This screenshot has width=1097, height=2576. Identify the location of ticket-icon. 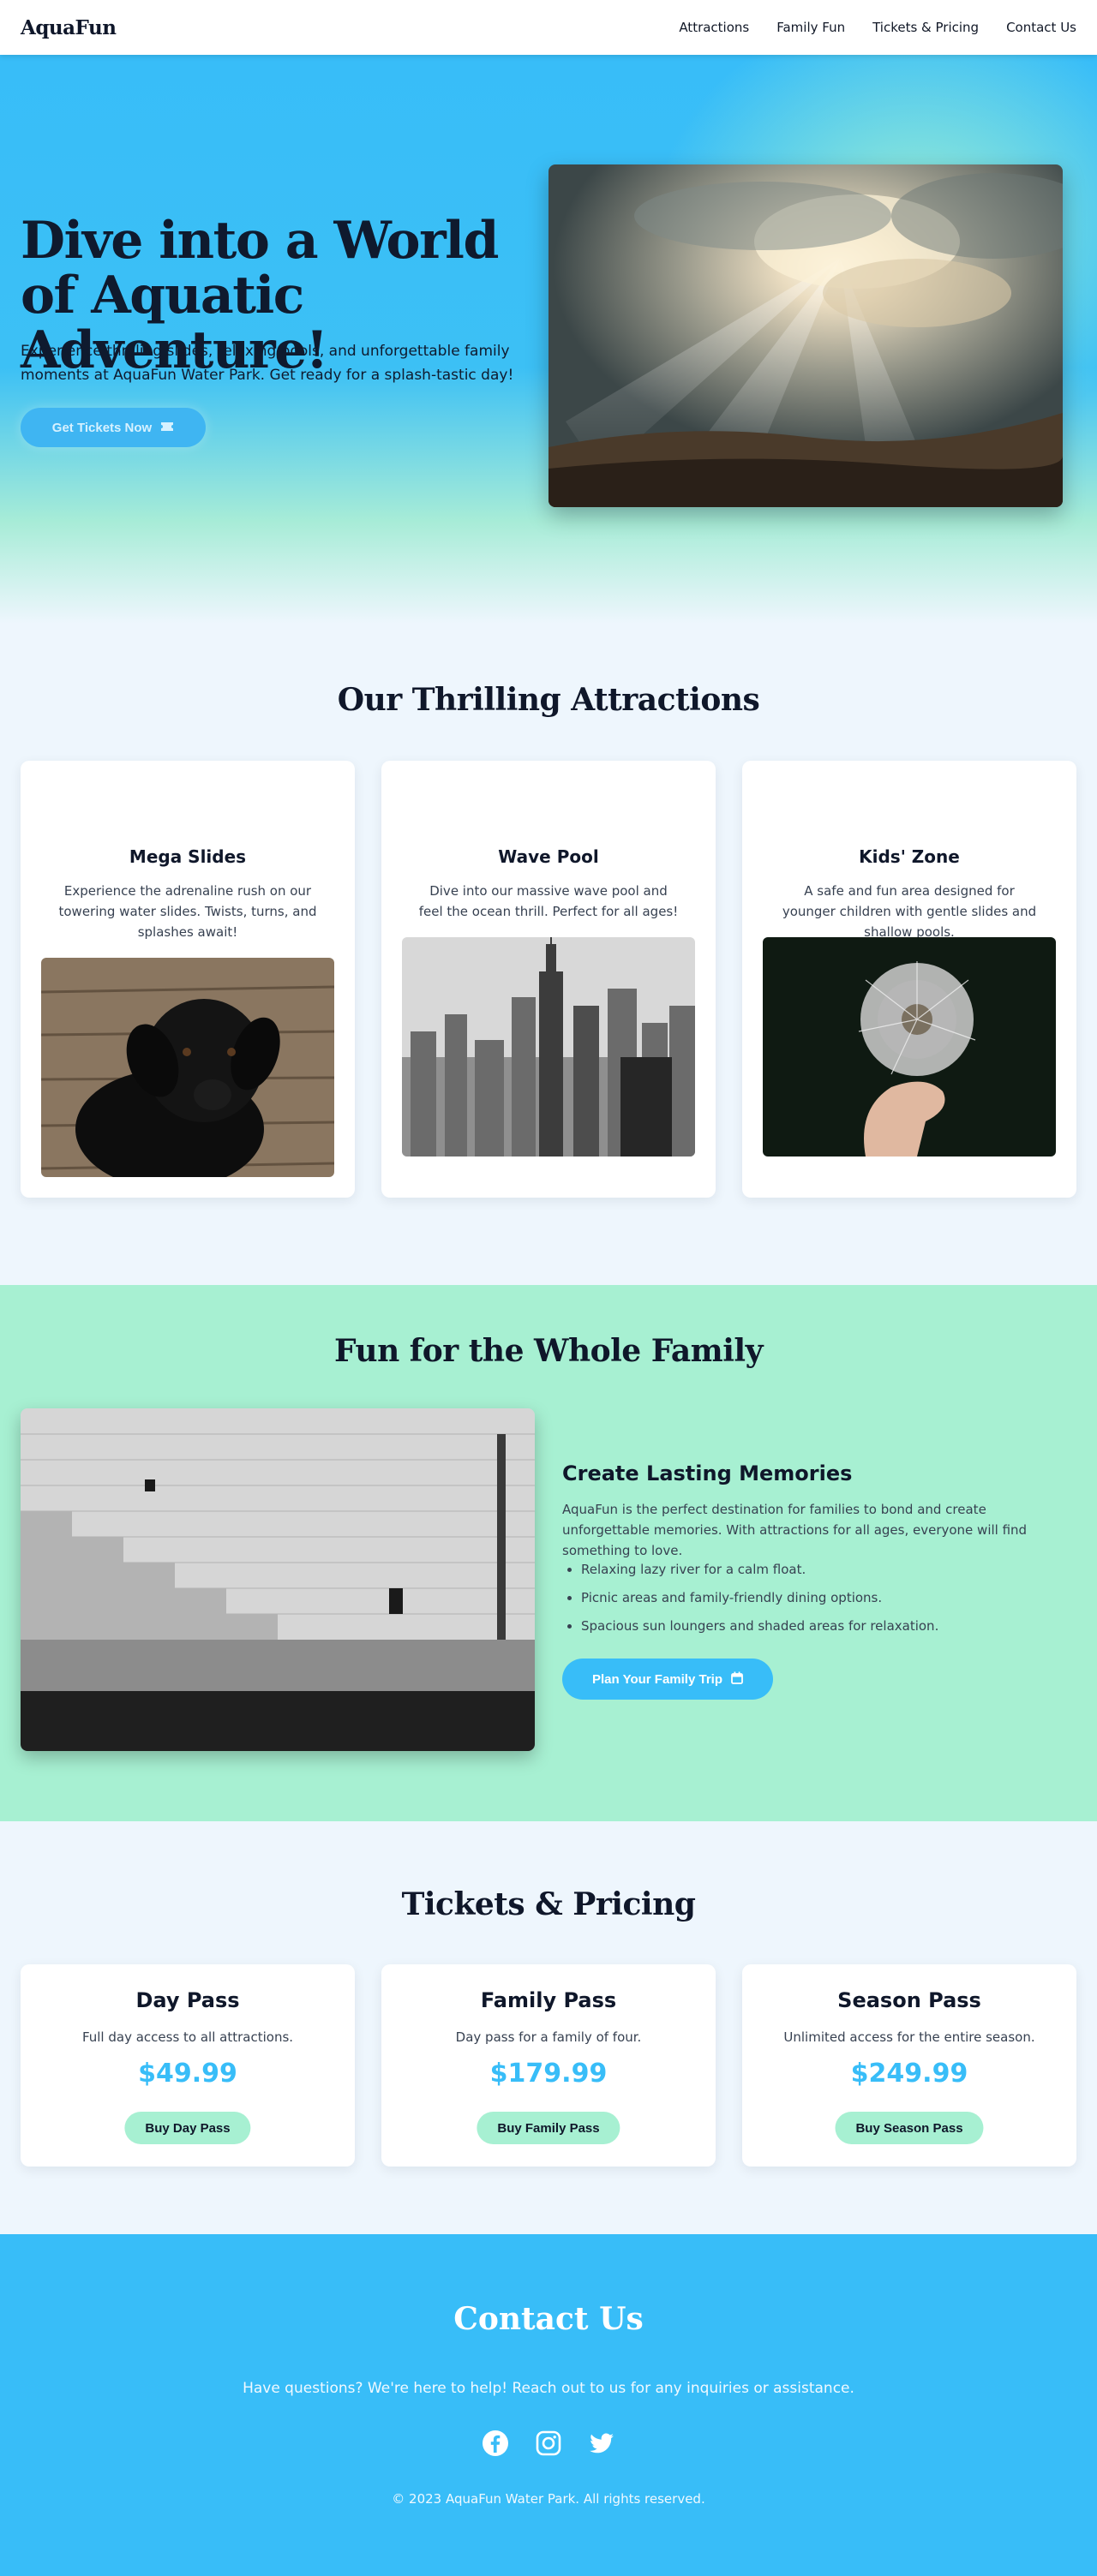
(167, 428).